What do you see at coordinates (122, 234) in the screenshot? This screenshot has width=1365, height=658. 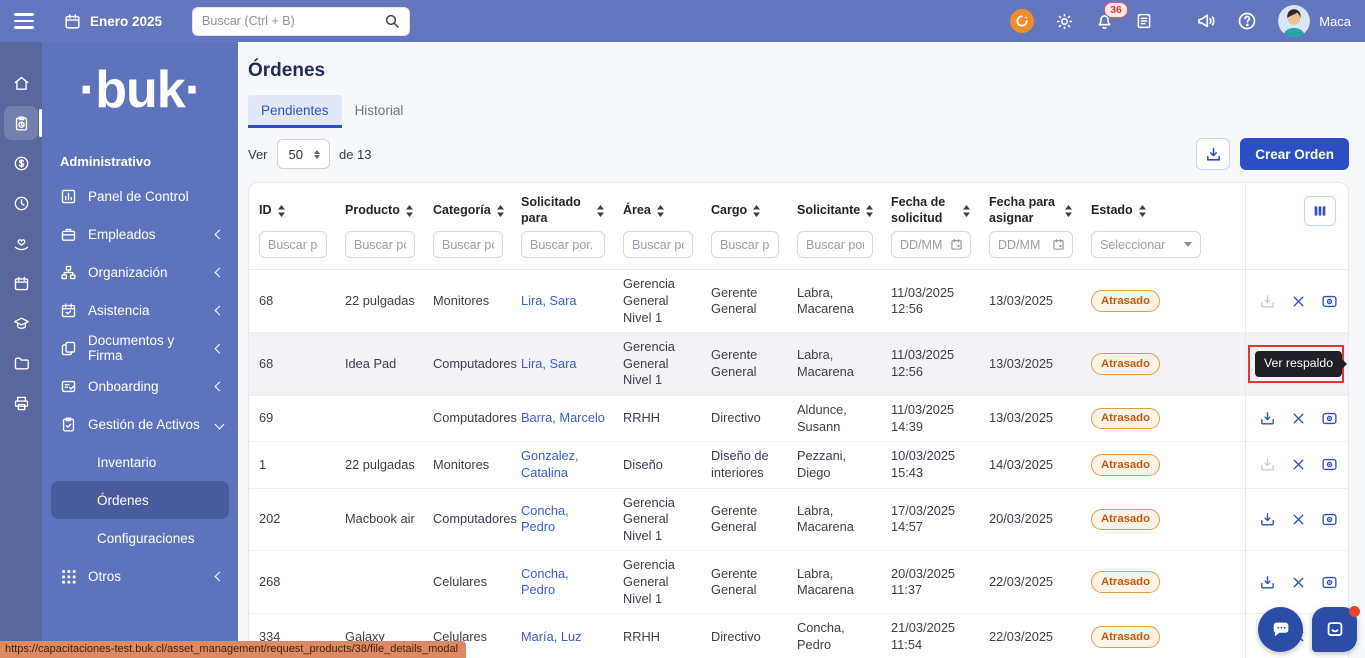 I see `sidebar-item-label: Empleados` at bounding box center [122, 234].